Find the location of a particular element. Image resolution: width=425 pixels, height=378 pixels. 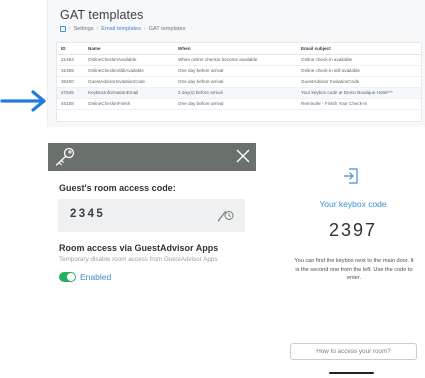

home-icon is located at coordinates (63, 29).